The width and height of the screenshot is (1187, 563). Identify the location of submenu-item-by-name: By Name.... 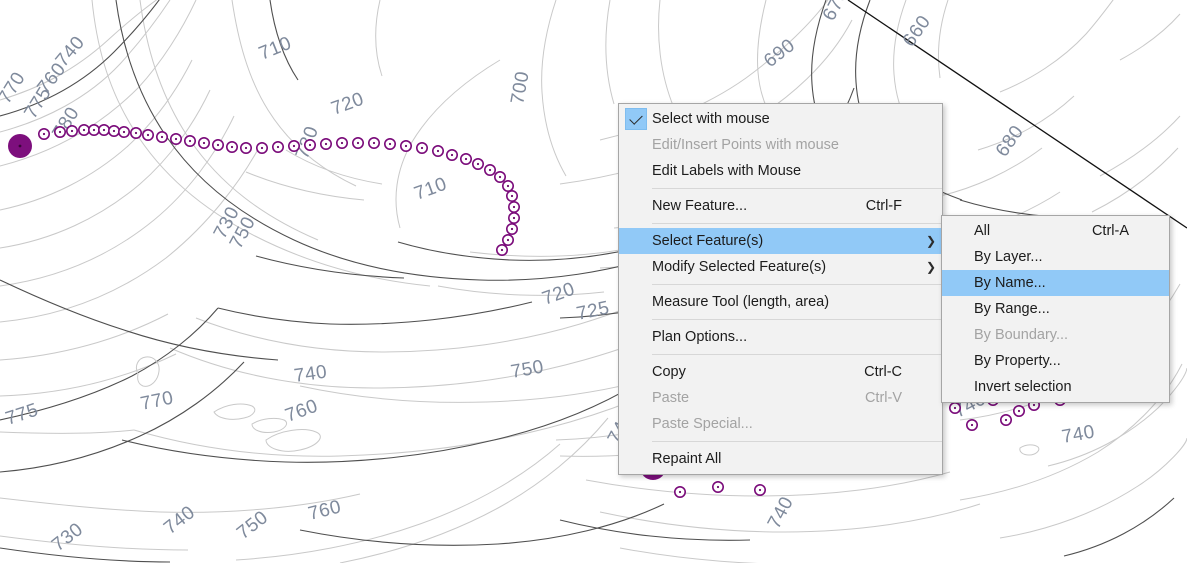
(1055, 283).